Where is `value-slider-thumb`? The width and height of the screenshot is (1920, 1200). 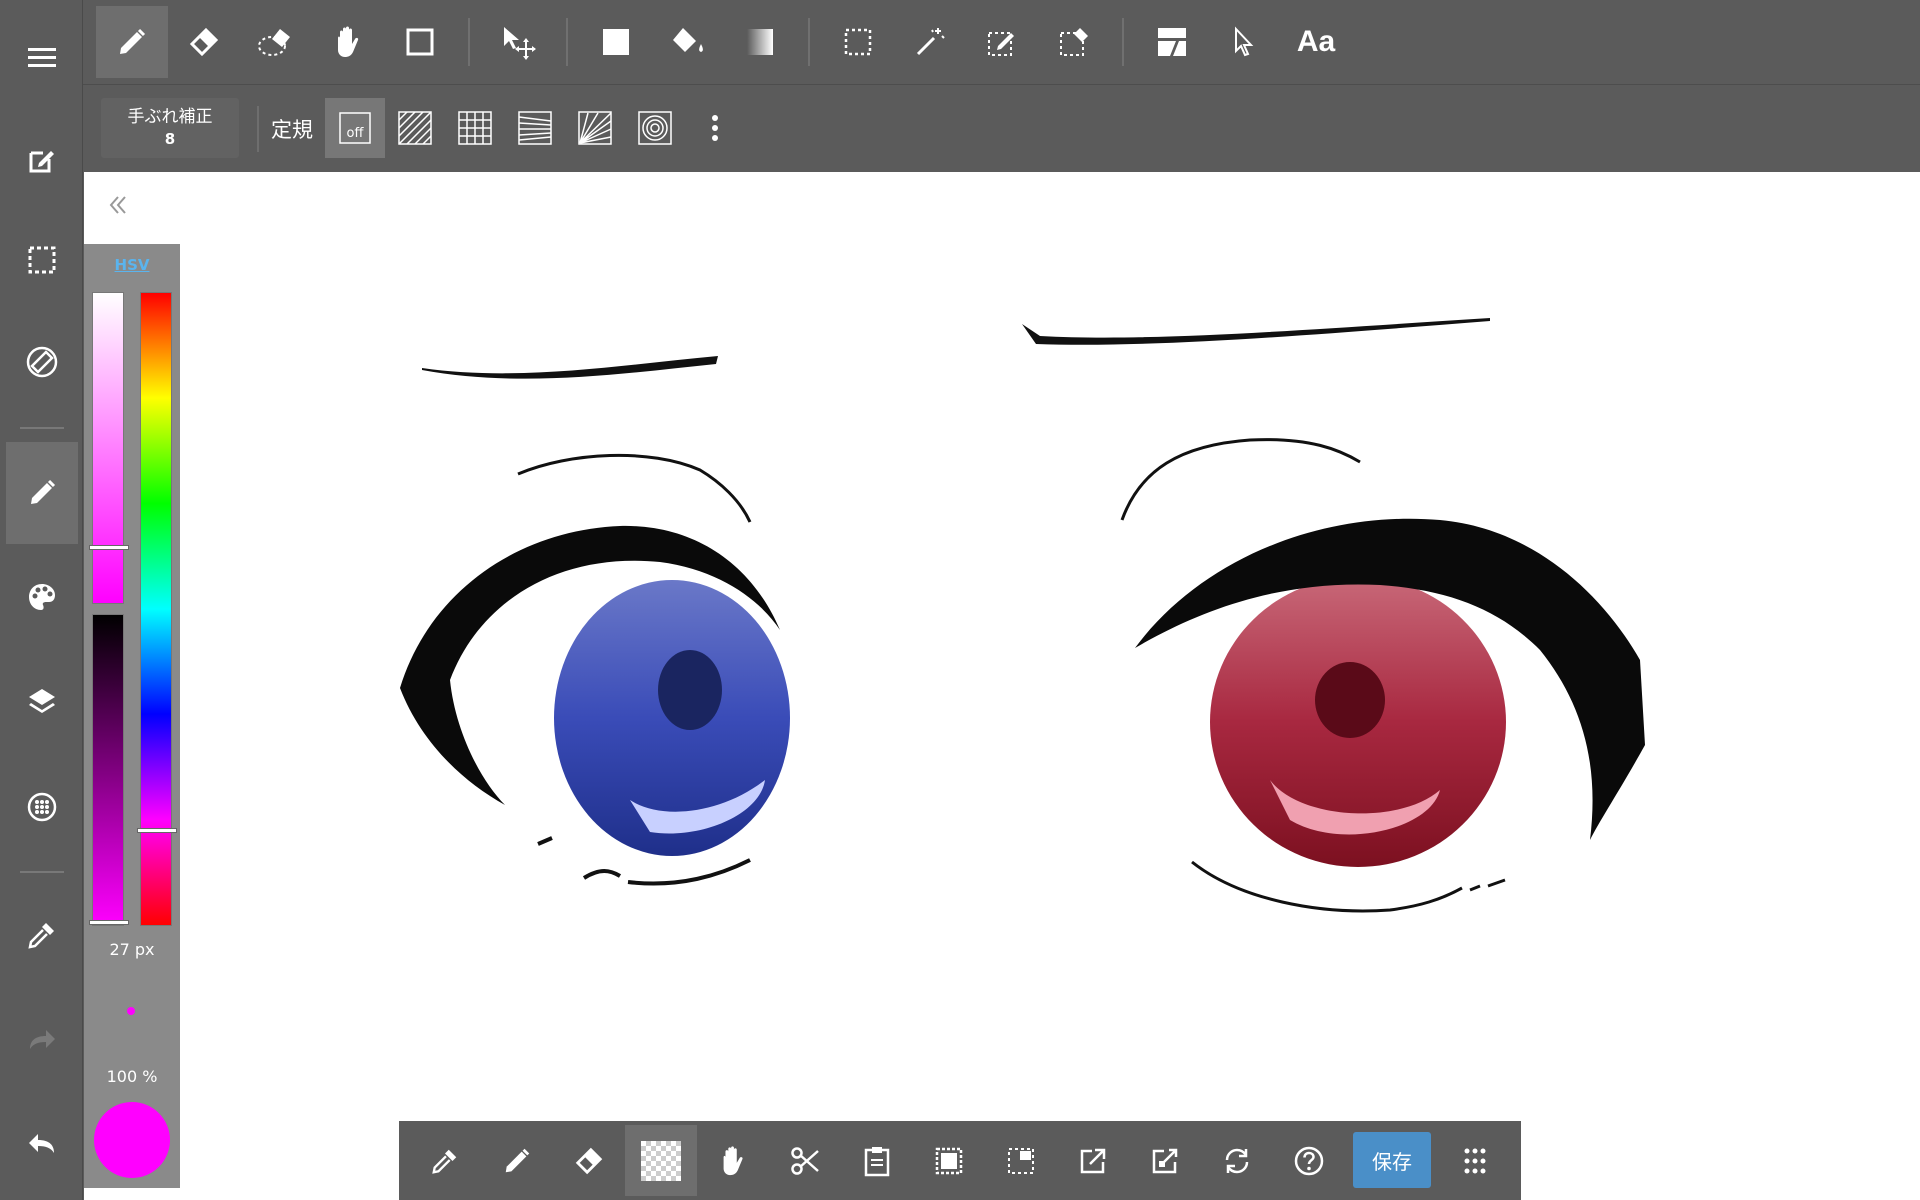 value-slider-thumb is located at coordinates (109, 922).